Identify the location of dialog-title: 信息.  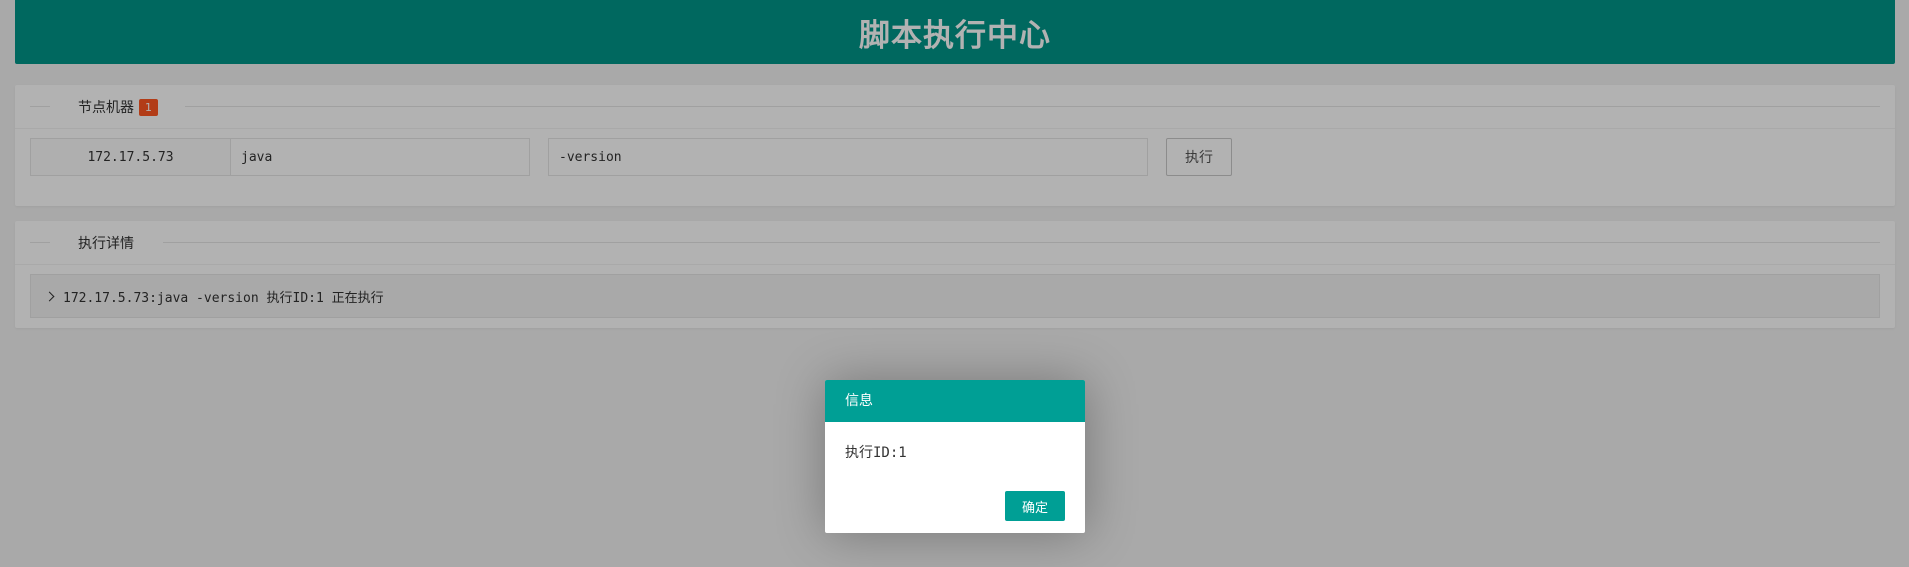
(955, 401).